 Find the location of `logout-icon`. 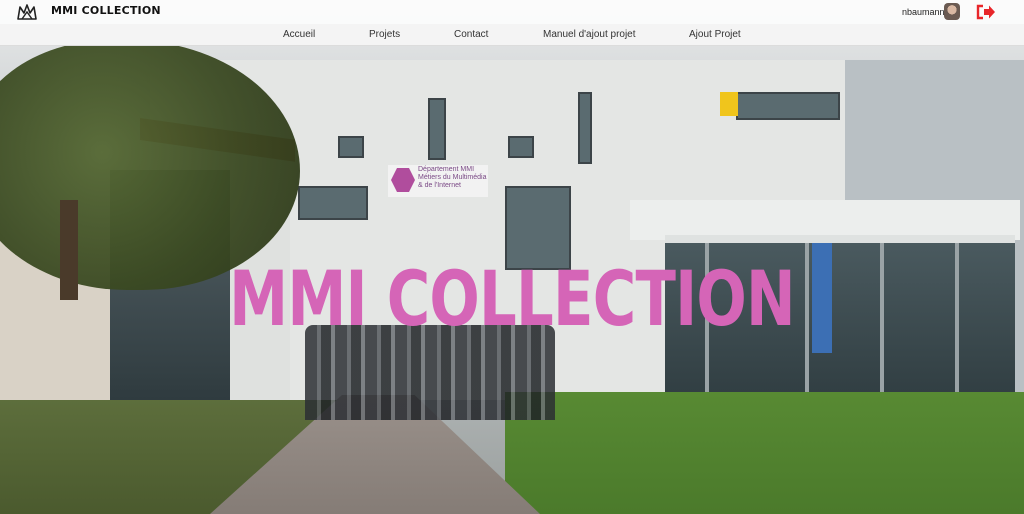

logout-icon is located at coordinates (986, 12).